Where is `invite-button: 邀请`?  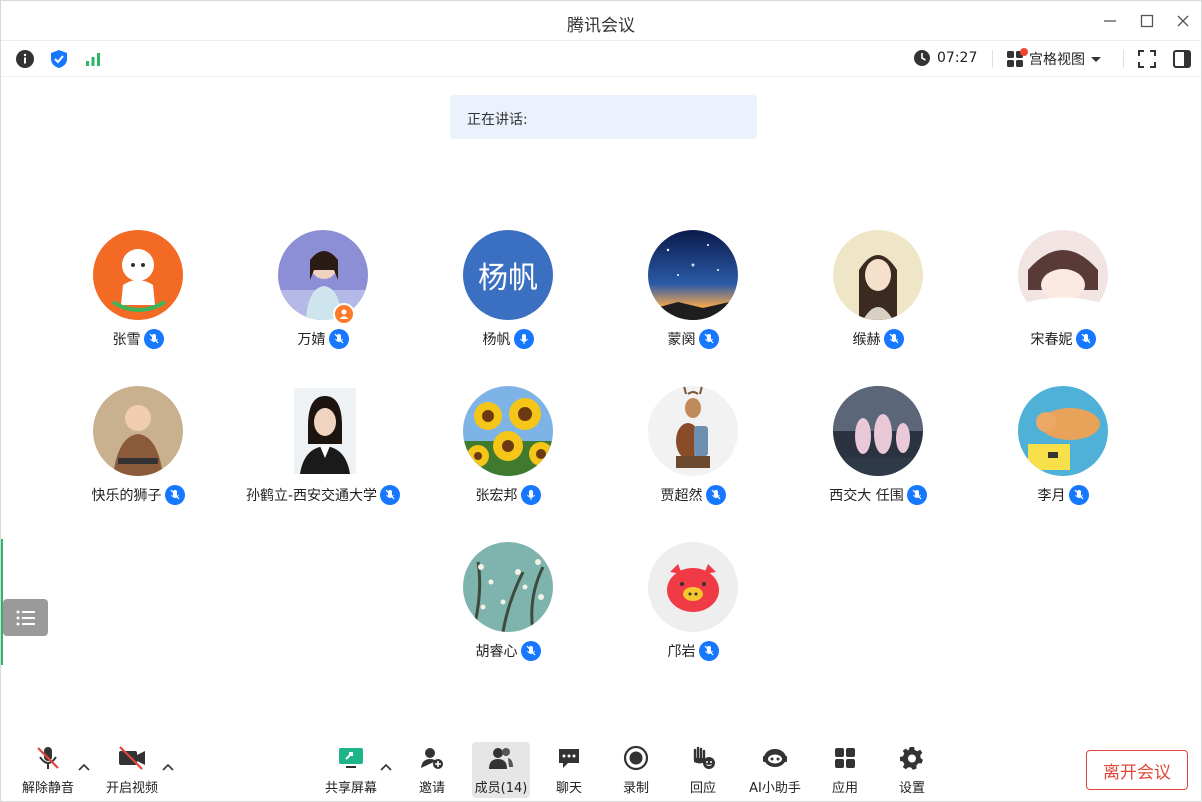 invite-button: 邀请 is located at coordinates (432, 770).